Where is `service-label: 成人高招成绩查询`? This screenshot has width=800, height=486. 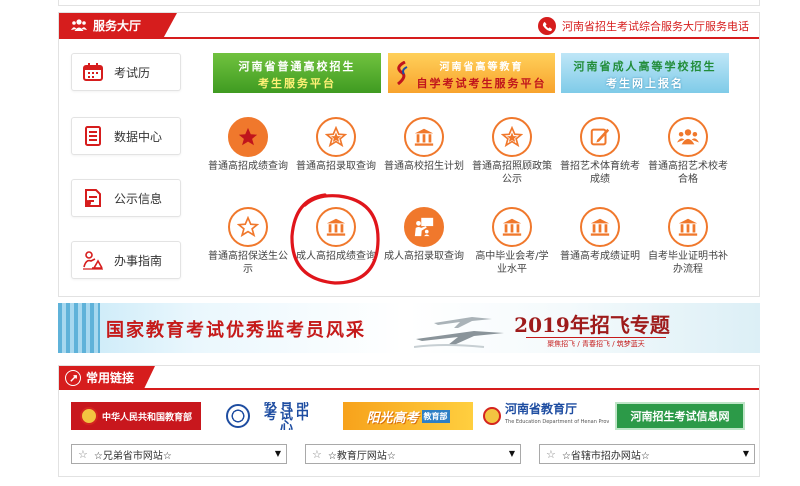
service-label: 成人高招成绩查询 is located at coordinates (336, 256).